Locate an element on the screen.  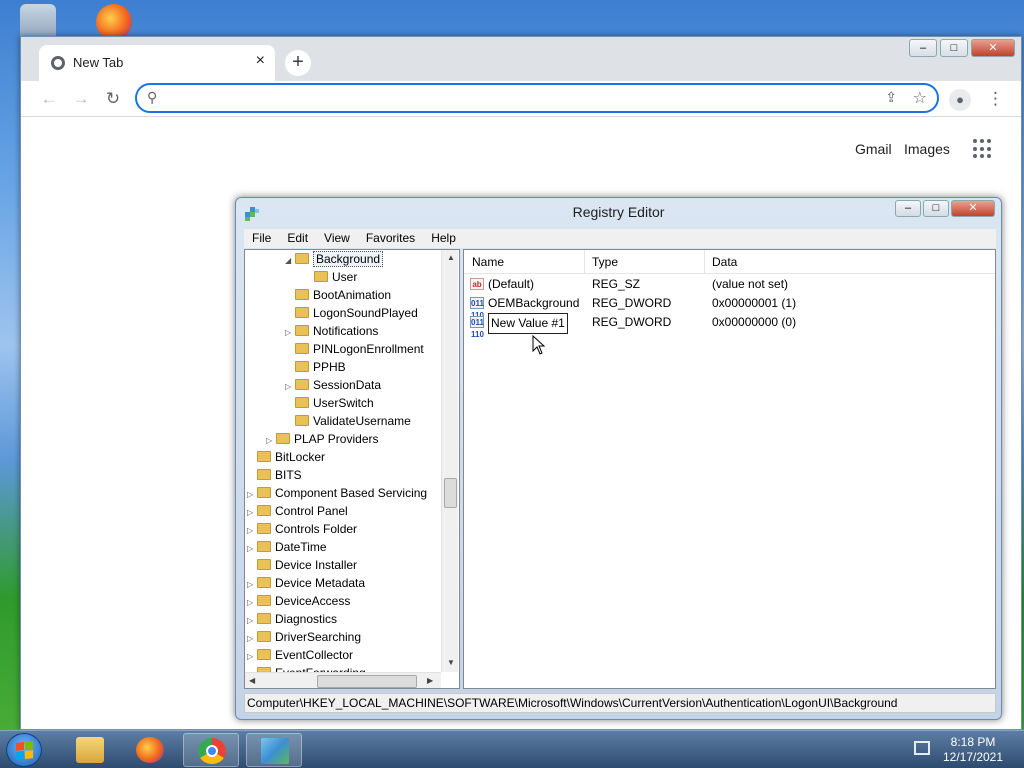
tree-item: Device Installer is located at coordinates (302, 565).